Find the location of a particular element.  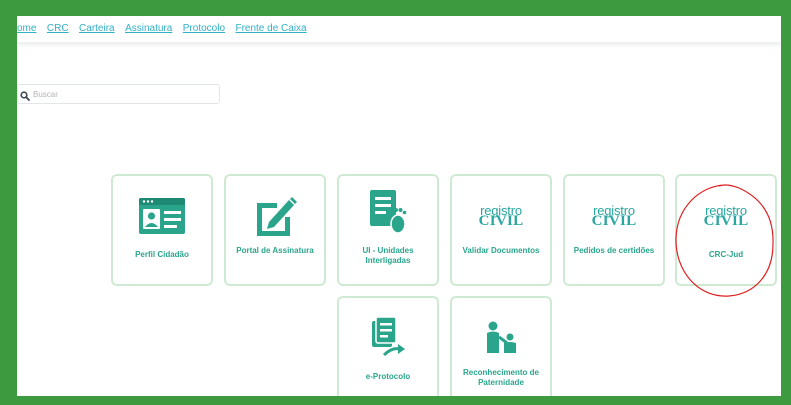

nav-link-assinatura: Assinatura is located at coordinates (148, 28).